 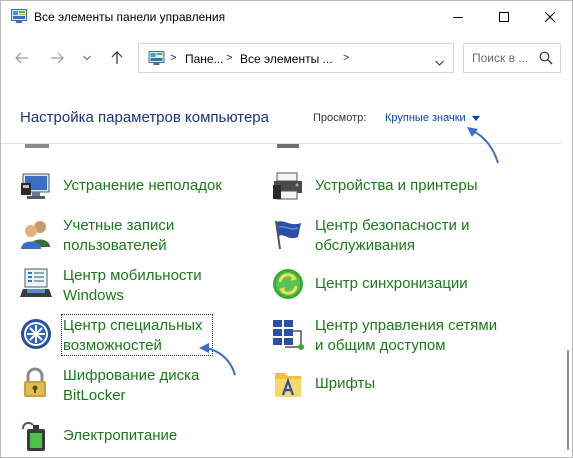 I want to click on forward-button, so click(x=57, y=58).